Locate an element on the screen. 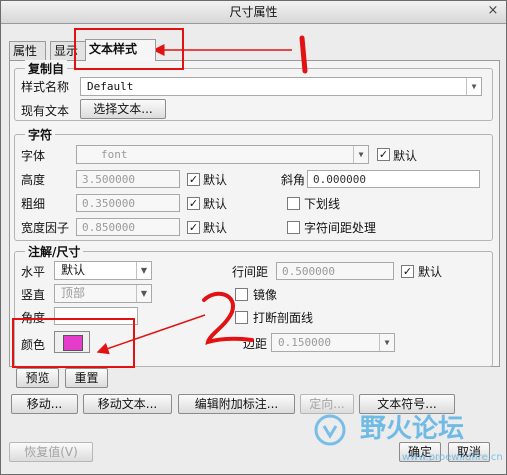 The height and width of the screenshot is (475, 507). line-spacing-default-checkbox: ✓ is located at coordinates (407, 271).